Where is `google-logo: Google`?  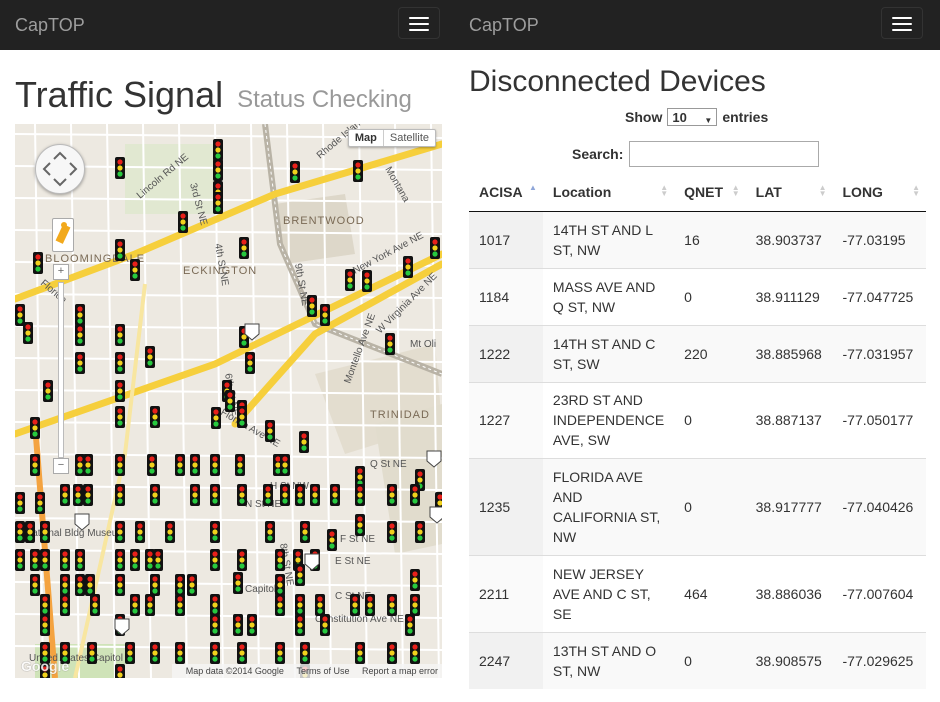
google-logo: Google is located at coordinates (45, 666).